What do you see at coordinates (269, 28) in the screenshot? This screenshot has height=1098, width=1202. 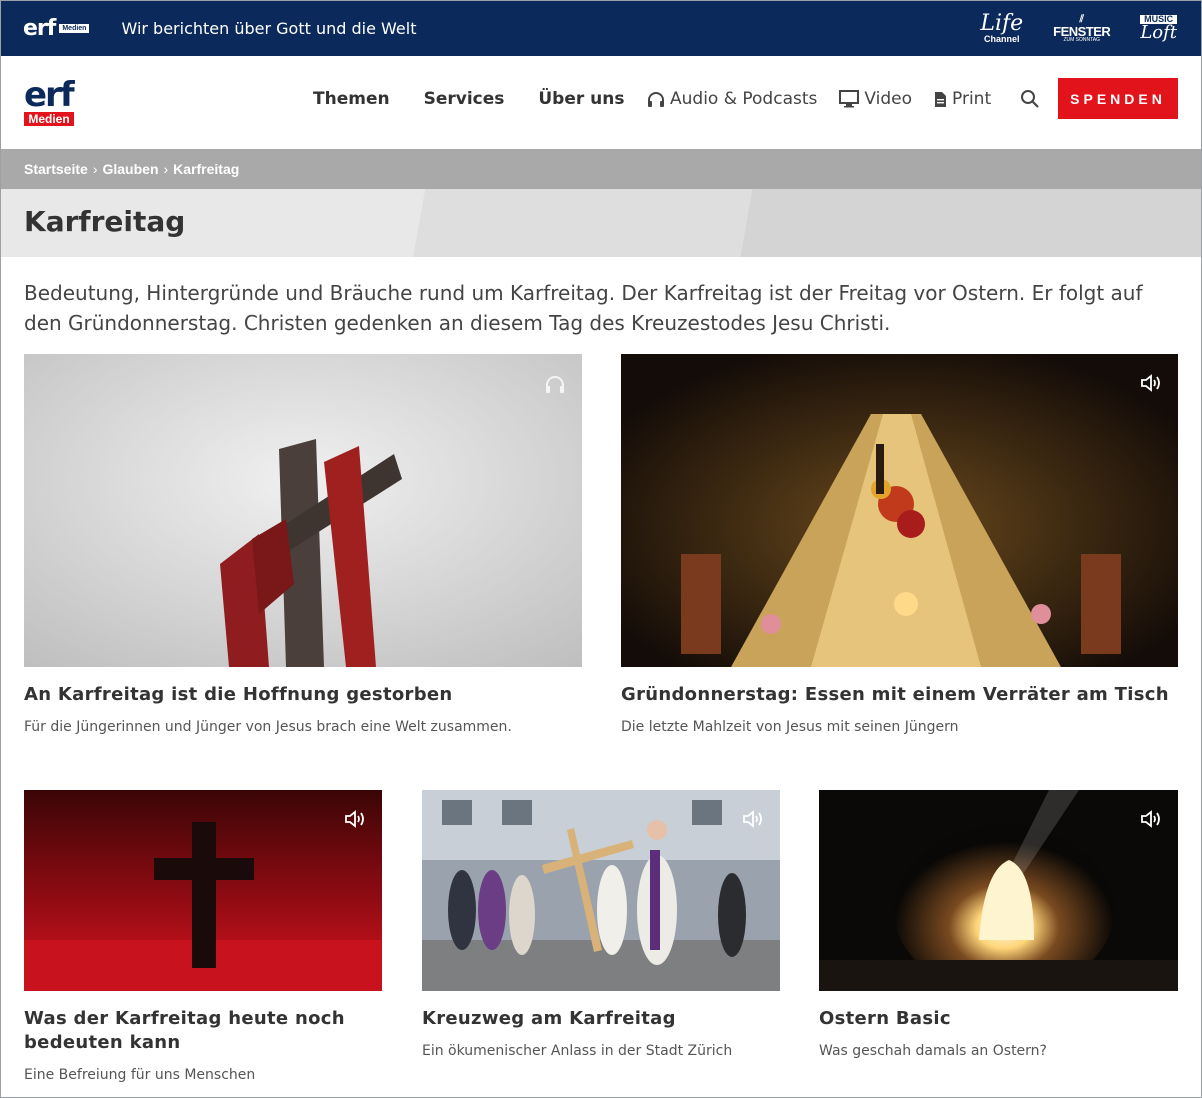 I see `slogan: Wir berichten über Gott und die Welt` at bounding box center [269, 28].